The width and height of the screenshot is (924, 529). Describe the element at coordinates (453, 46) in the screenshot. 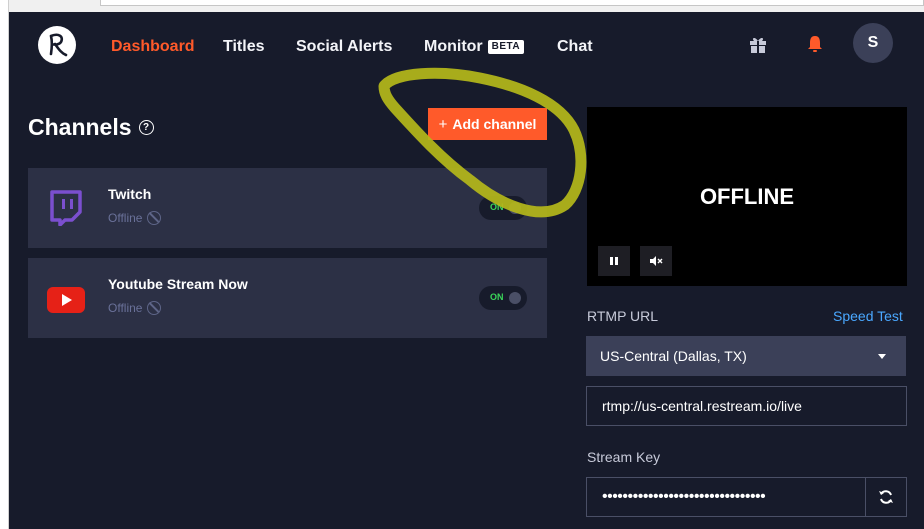

I see `nav-monitor-label: Monitor` at that location.